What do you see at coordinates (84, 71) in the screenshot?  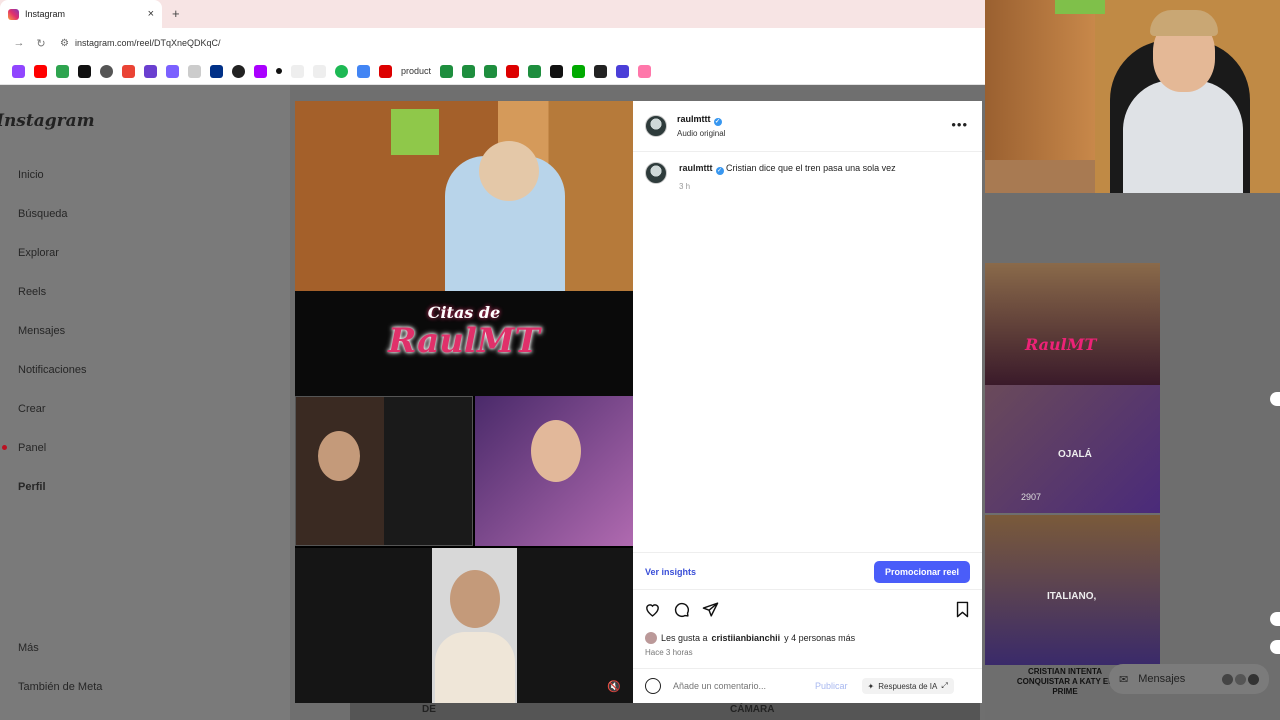 I see `tiktok-bookmark-icon` at bounding box center [84, 71].